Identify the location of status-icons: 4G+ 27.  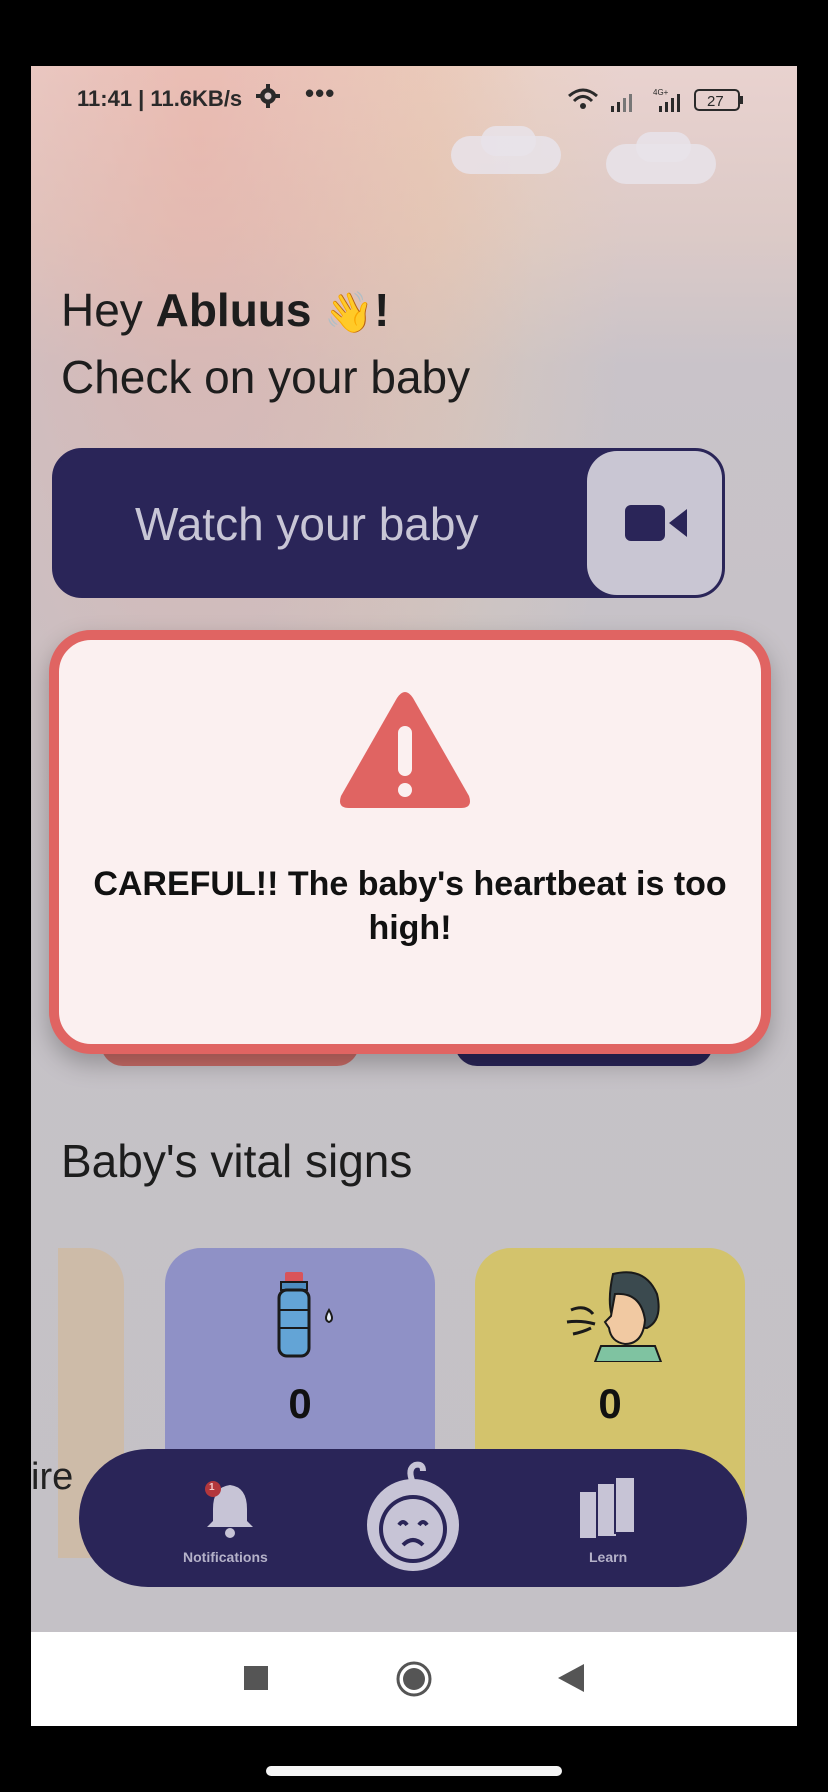
(662, 100).